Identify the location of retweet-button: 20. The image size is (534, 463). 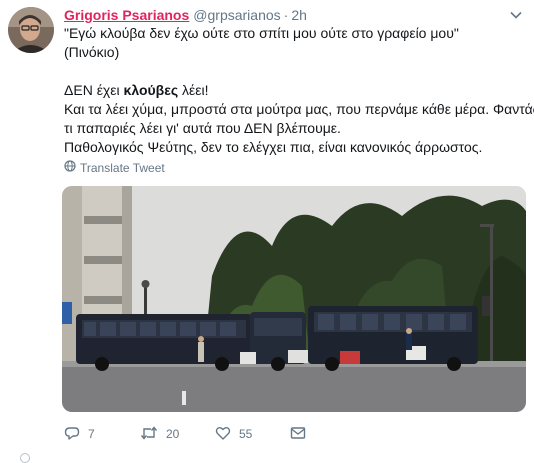
(177, 434).